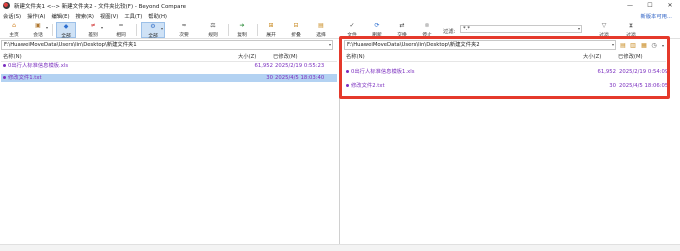 The width and height of the screenshot is (680, 251). What do you see at coordinates (6, 5) in the screenshot?
I see `beyond-compare-logo-icon` at bounding box center [6, 5].